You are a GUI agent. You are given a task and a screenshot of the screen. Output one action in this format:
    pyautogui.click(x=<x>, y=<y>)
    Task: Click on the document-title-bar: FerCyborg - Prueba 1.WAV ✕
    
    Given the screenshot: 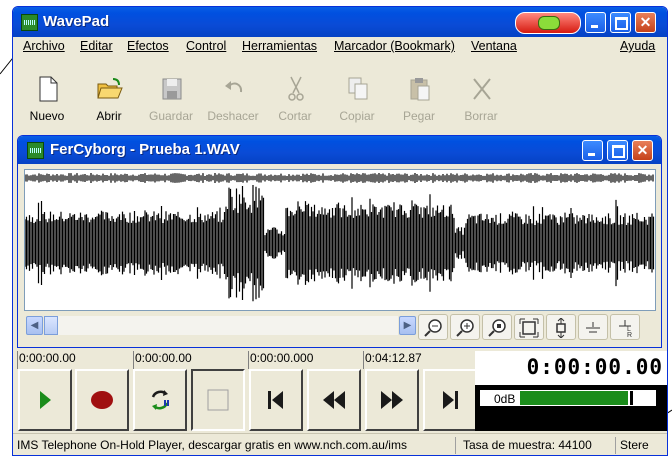 What is the action you would take?
    pyautogui.click(x=339, y=150)
    